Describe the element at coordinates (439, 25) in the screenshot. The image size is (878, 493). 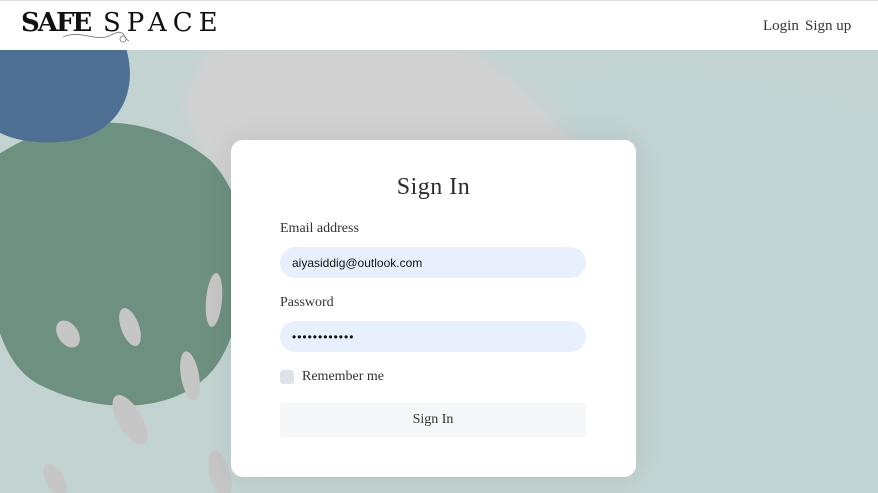
I see `top-navbar: SAFE SPACE Login Sign up` at that location.